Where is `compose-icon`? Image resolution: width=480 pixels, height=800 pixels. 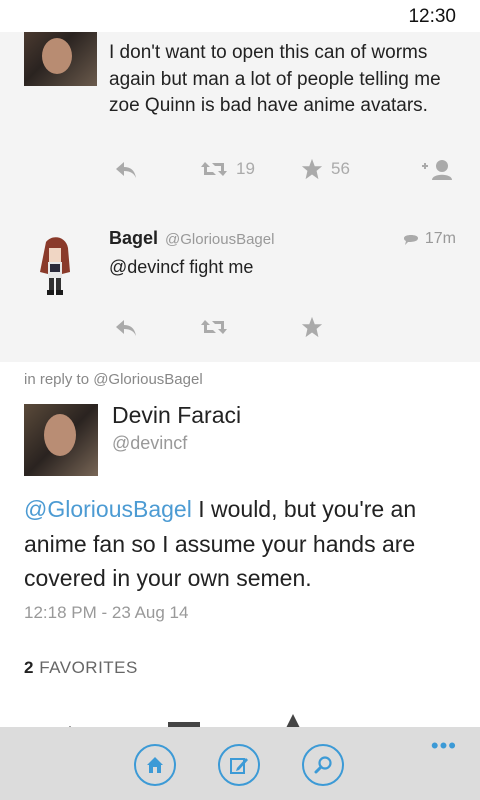
compose-icon is located at coordinates (239, 766).